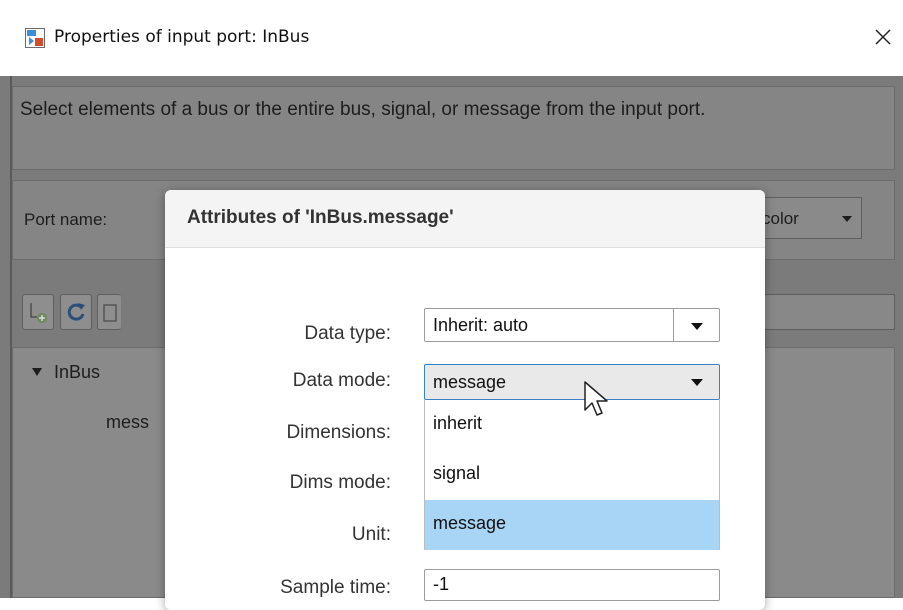 Image resolution: width=903 pixels, height=610 pixels. What do you see at coordinates (37, 372) in the screenshot?
I see `expand-arrow-icon` at bounding box center [37, 372].